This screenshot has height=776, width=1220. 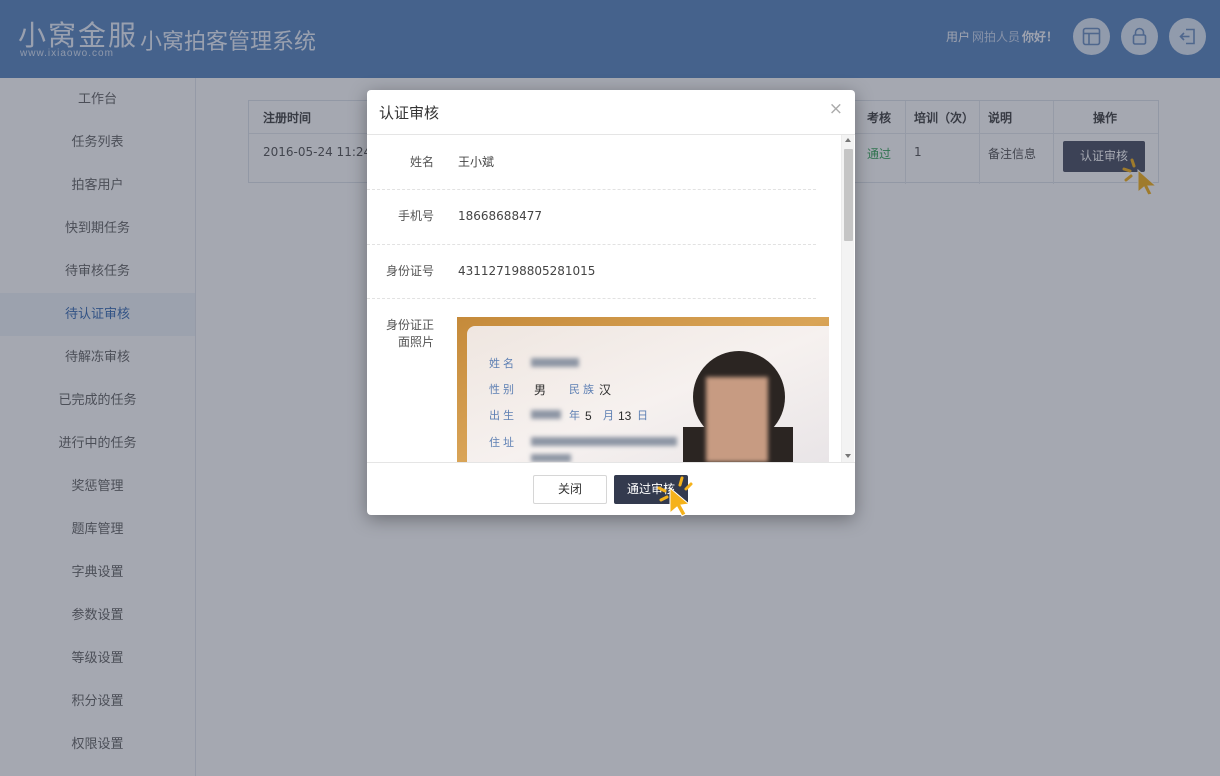 What do you see at coordinates (400, 334) in the screenshot?
I see `field-label: 身份证正 面照片` at bounding box center [400, 334].